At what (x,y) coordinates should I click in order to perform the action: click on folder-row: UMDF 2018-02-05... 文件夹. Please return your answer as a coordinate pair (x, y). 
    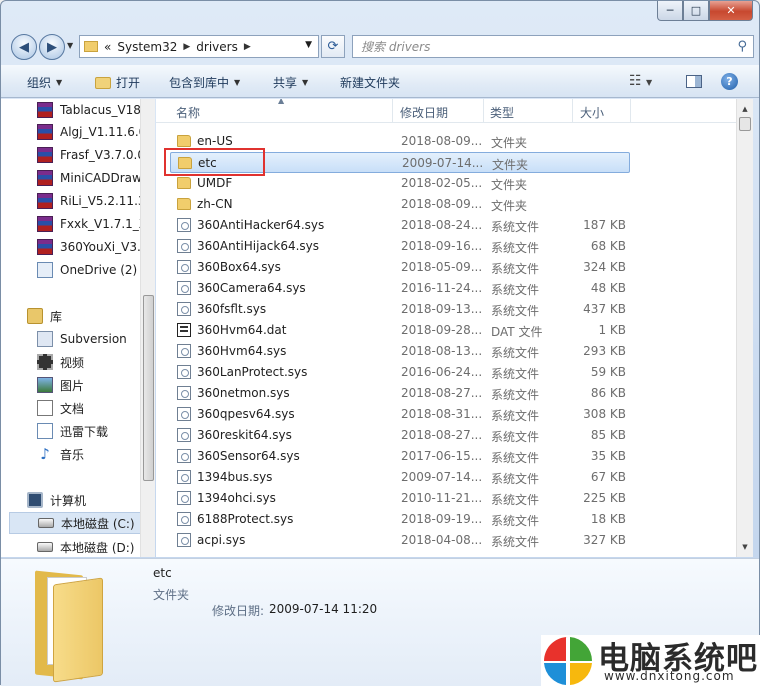
    Looking at the image, I should click on (400, 183).